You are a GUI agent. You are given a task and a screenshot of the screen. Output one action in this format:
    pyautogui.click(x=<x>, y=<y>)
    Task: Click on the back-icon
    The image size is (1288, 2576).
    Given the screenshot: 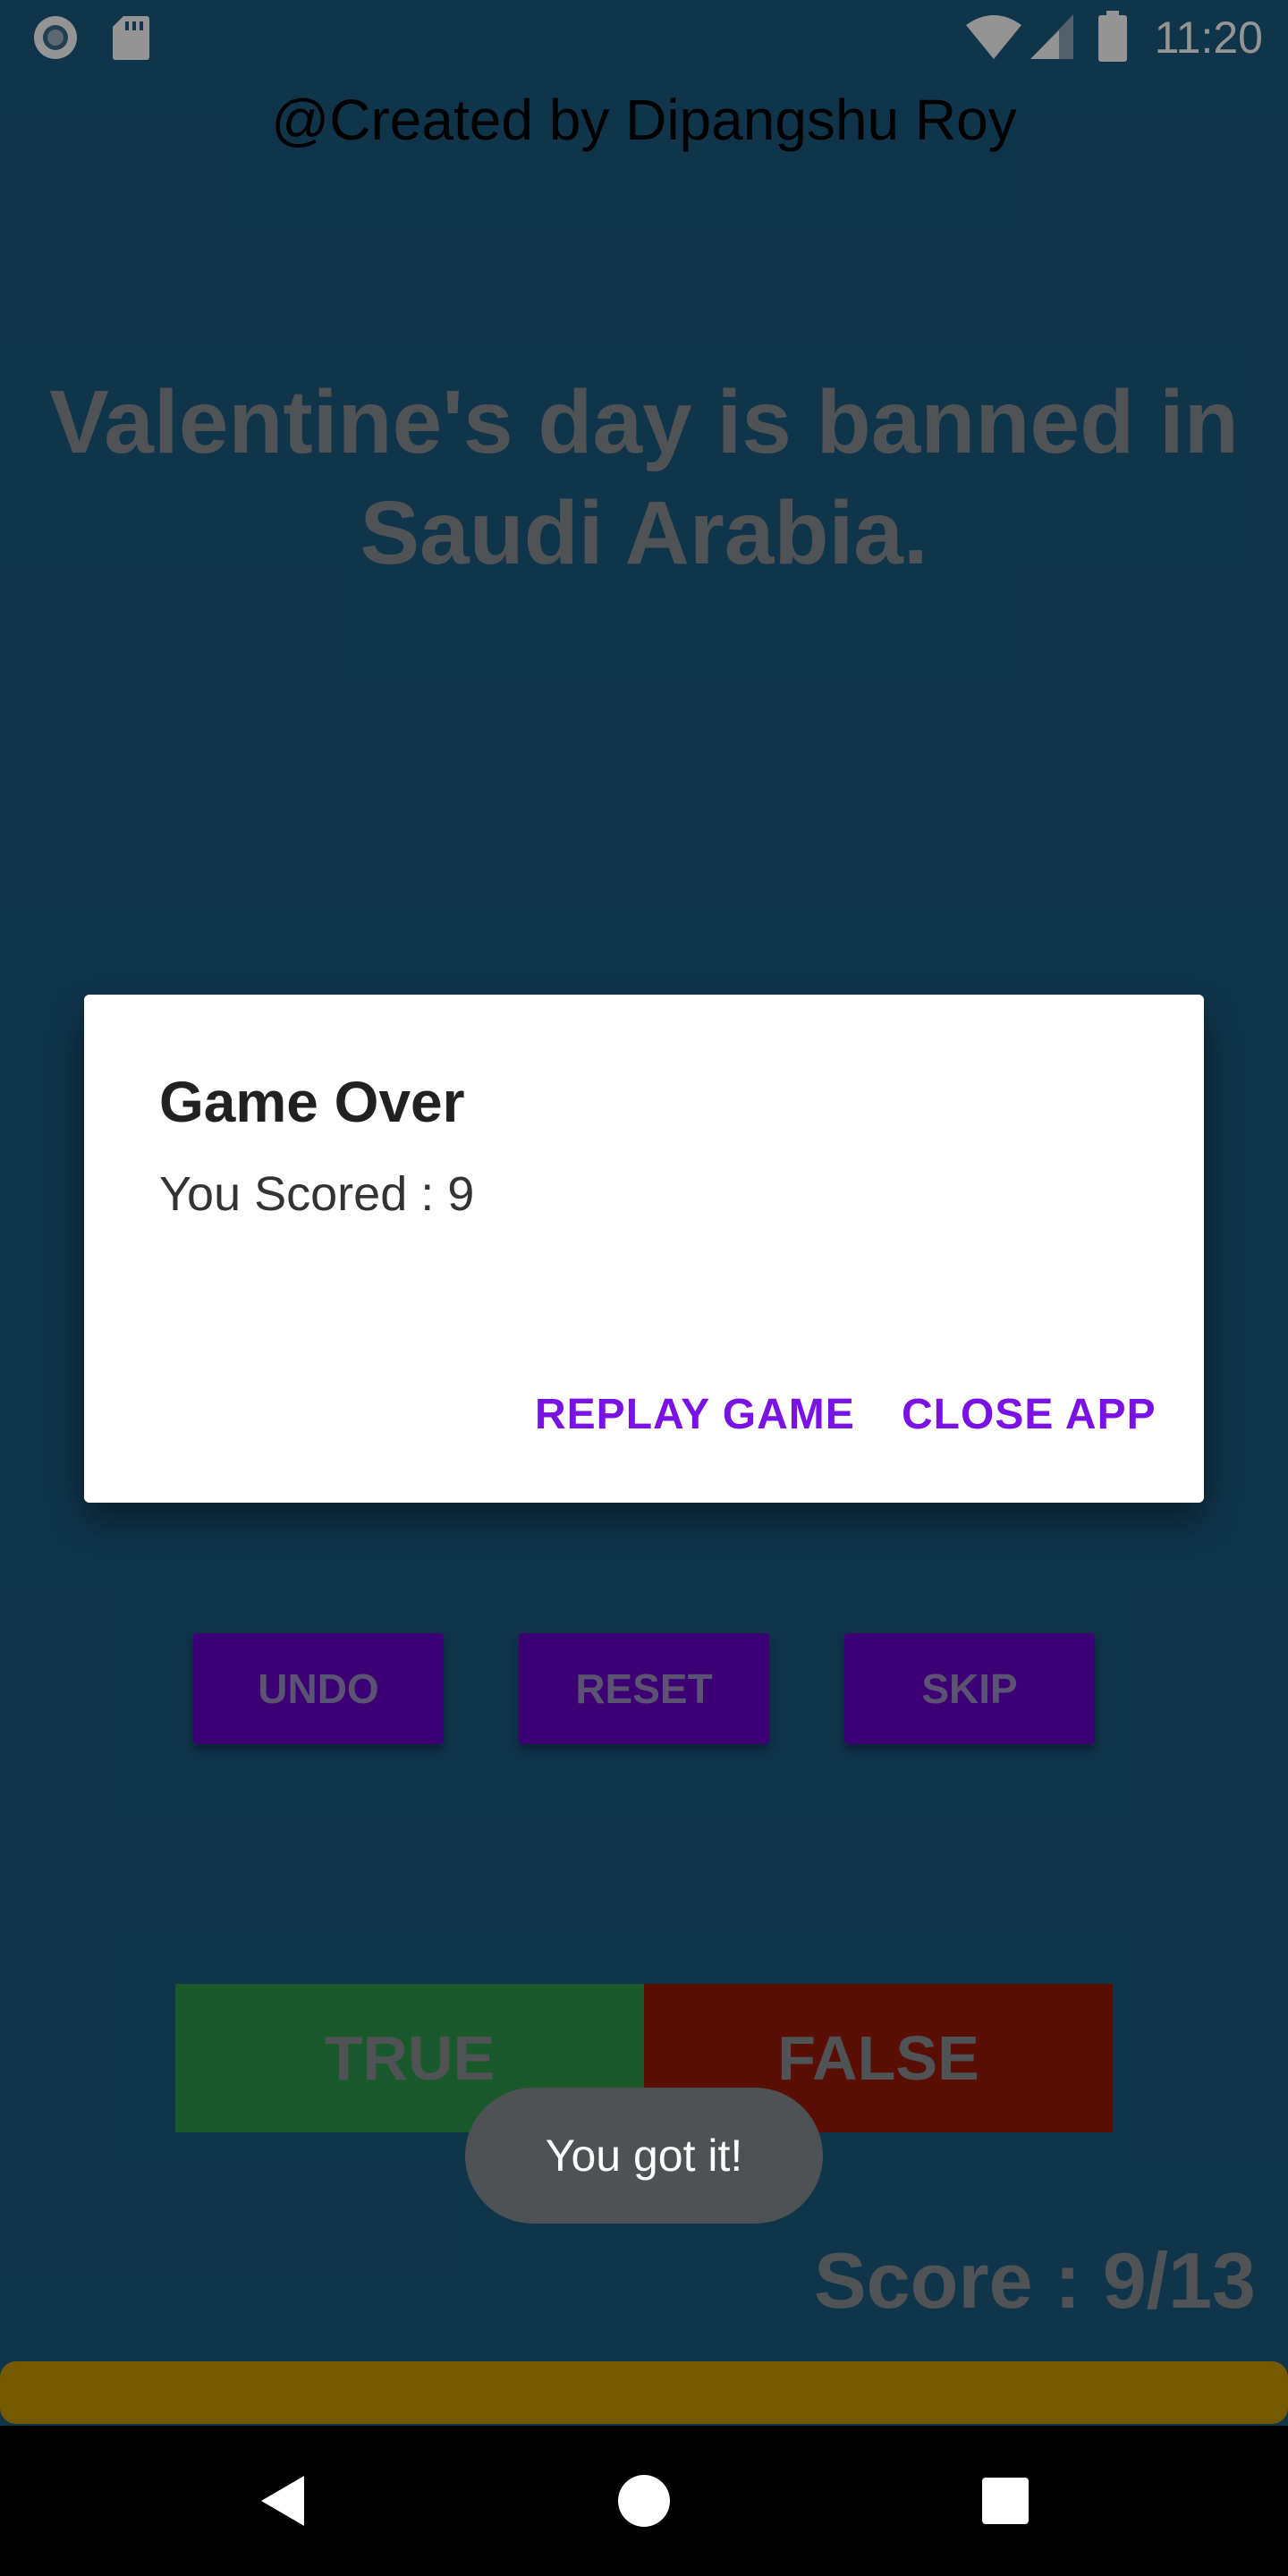 What is the action you would take?
    pyautogui.click(x=282, y=2501)
    